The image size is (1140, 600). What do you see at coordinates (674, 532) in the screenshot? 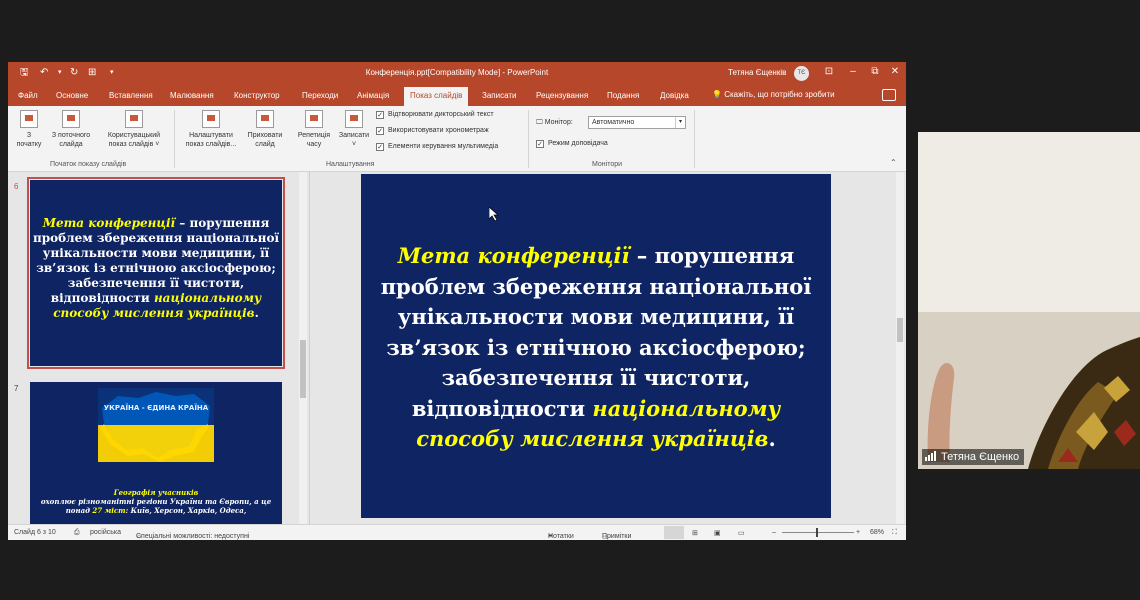
I see `normal-view-icon` at bounding box center [674, 532].